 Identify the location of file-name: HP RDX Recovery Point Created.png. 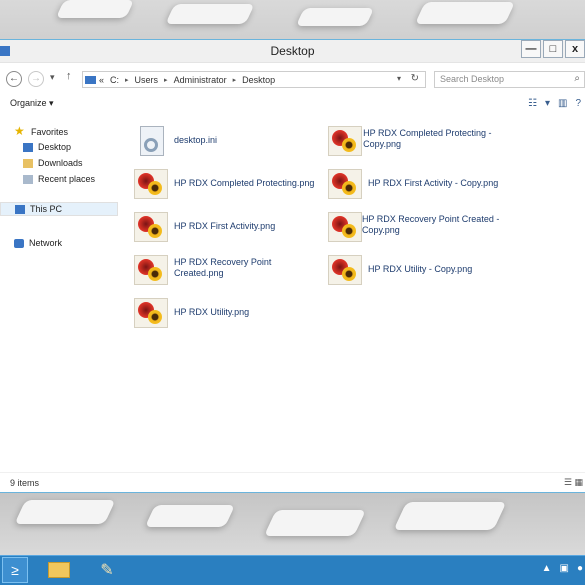
(223, 267).